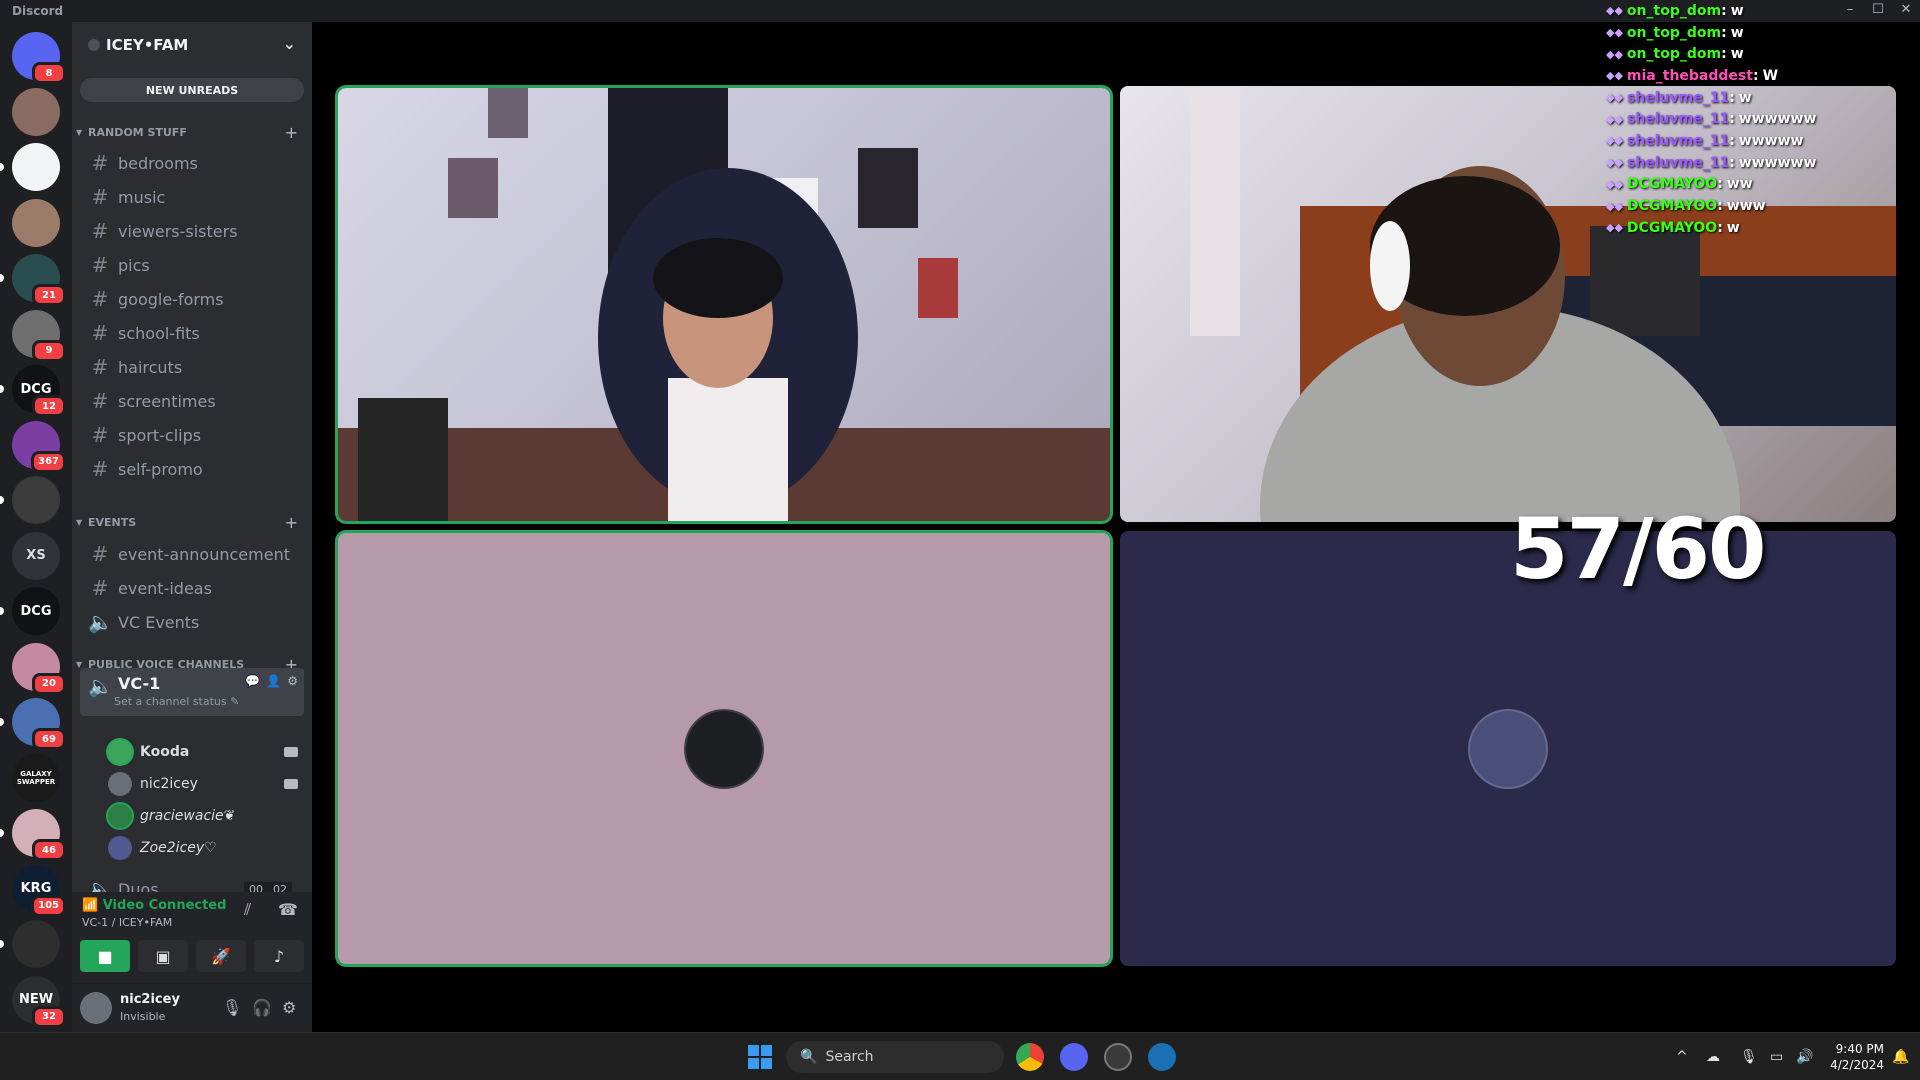 Image resolution: width=1920 pixels, height=1080 pixels. I want to click on server-icon: 69, so click(33, 724).